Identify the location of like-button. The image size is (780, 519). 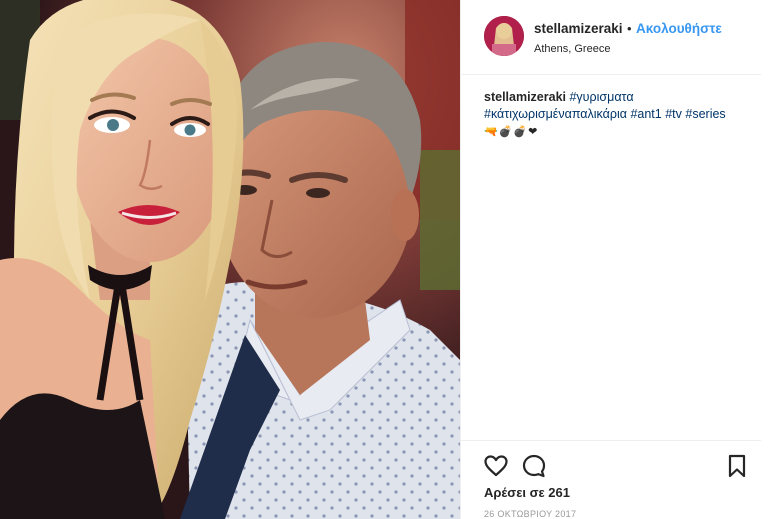
(496, 466).